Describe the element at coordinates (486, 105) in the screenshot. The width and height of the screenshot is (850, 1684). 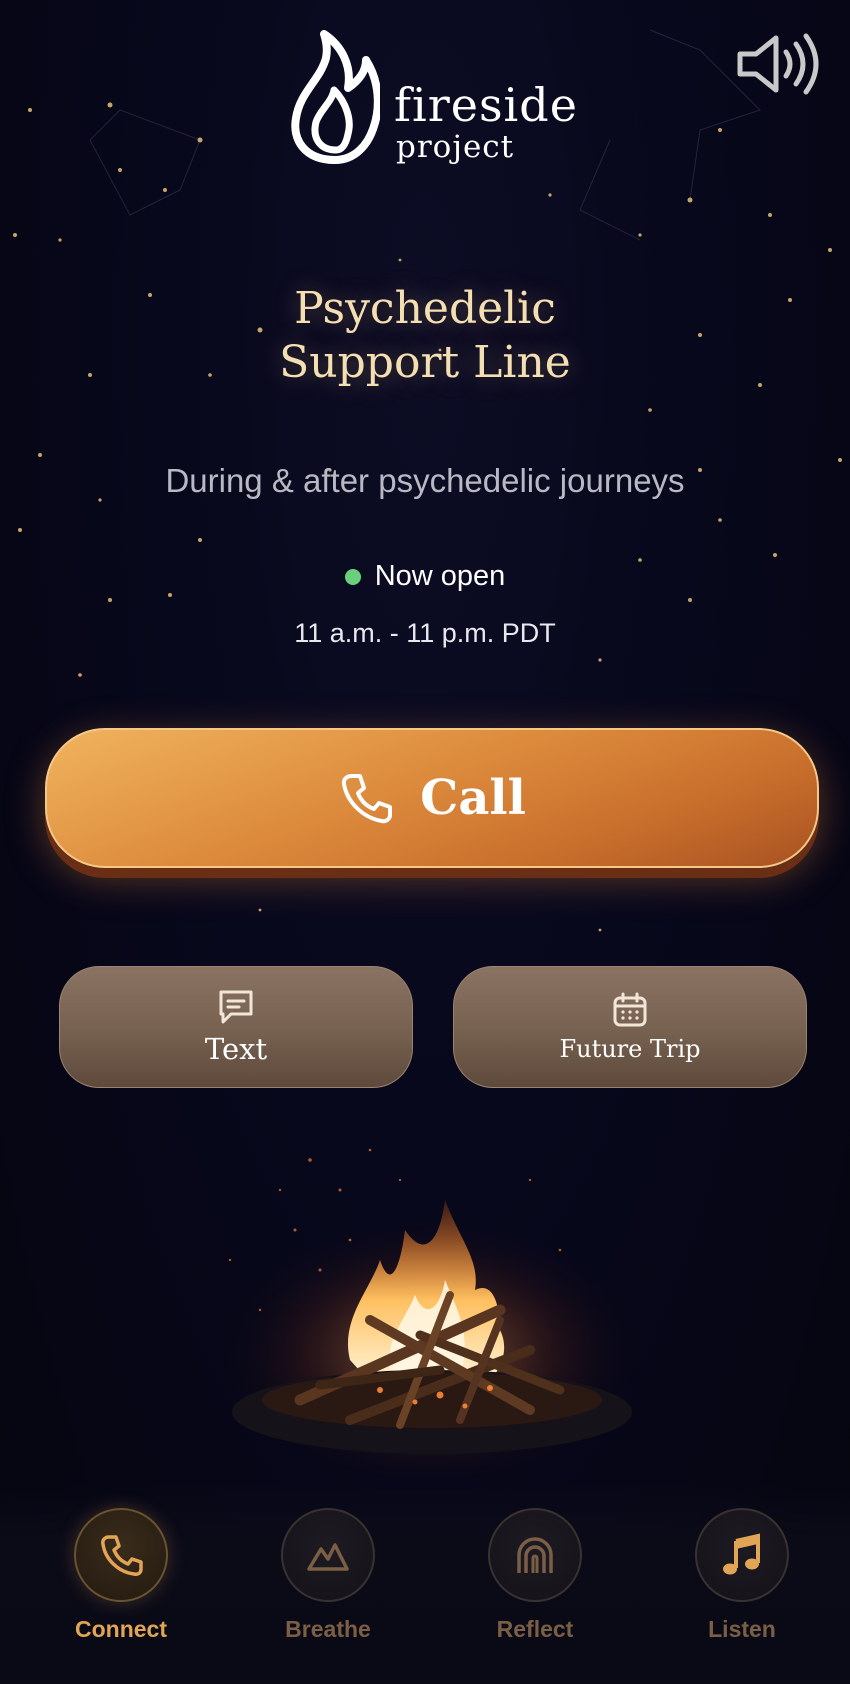
I see `brand-name: fireside` at that location.